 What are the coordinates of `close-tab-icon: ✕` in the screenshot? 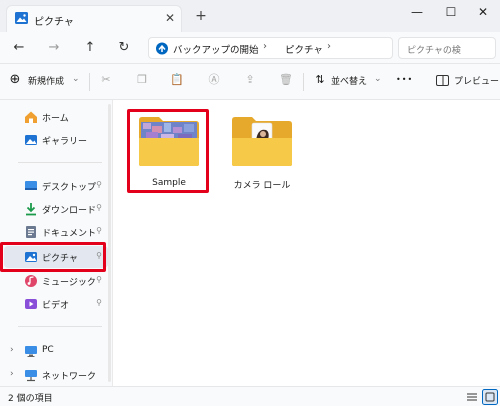 It's located at (170, 18).